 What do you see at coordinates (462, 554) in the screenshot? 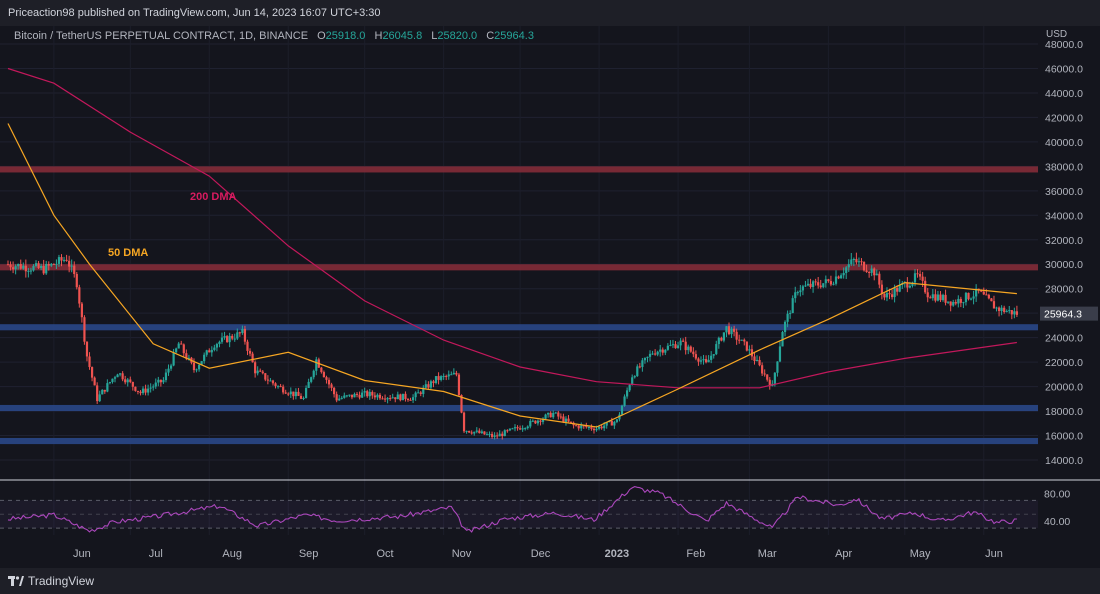
I see `x-tick-label: Nov` at bounding box center [462, 554].